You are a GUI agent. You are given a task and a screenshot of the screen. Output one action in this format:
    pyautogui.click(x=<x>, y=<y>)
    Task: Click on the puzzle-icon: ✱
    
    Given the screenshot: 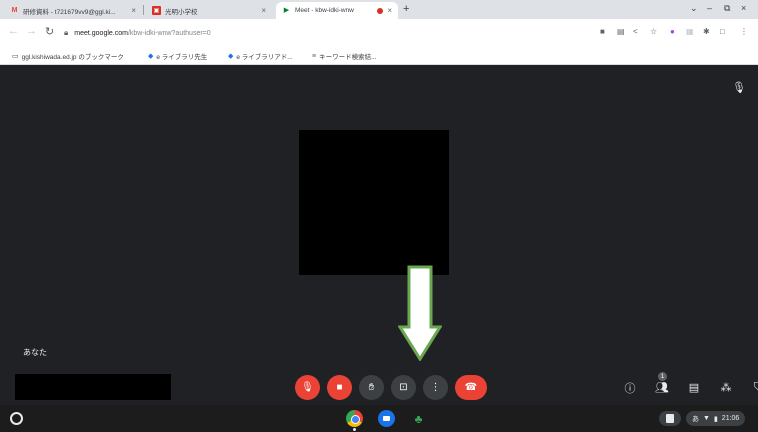 What is the action you would take?
    pyautogui.click(x=706, y=31)
    